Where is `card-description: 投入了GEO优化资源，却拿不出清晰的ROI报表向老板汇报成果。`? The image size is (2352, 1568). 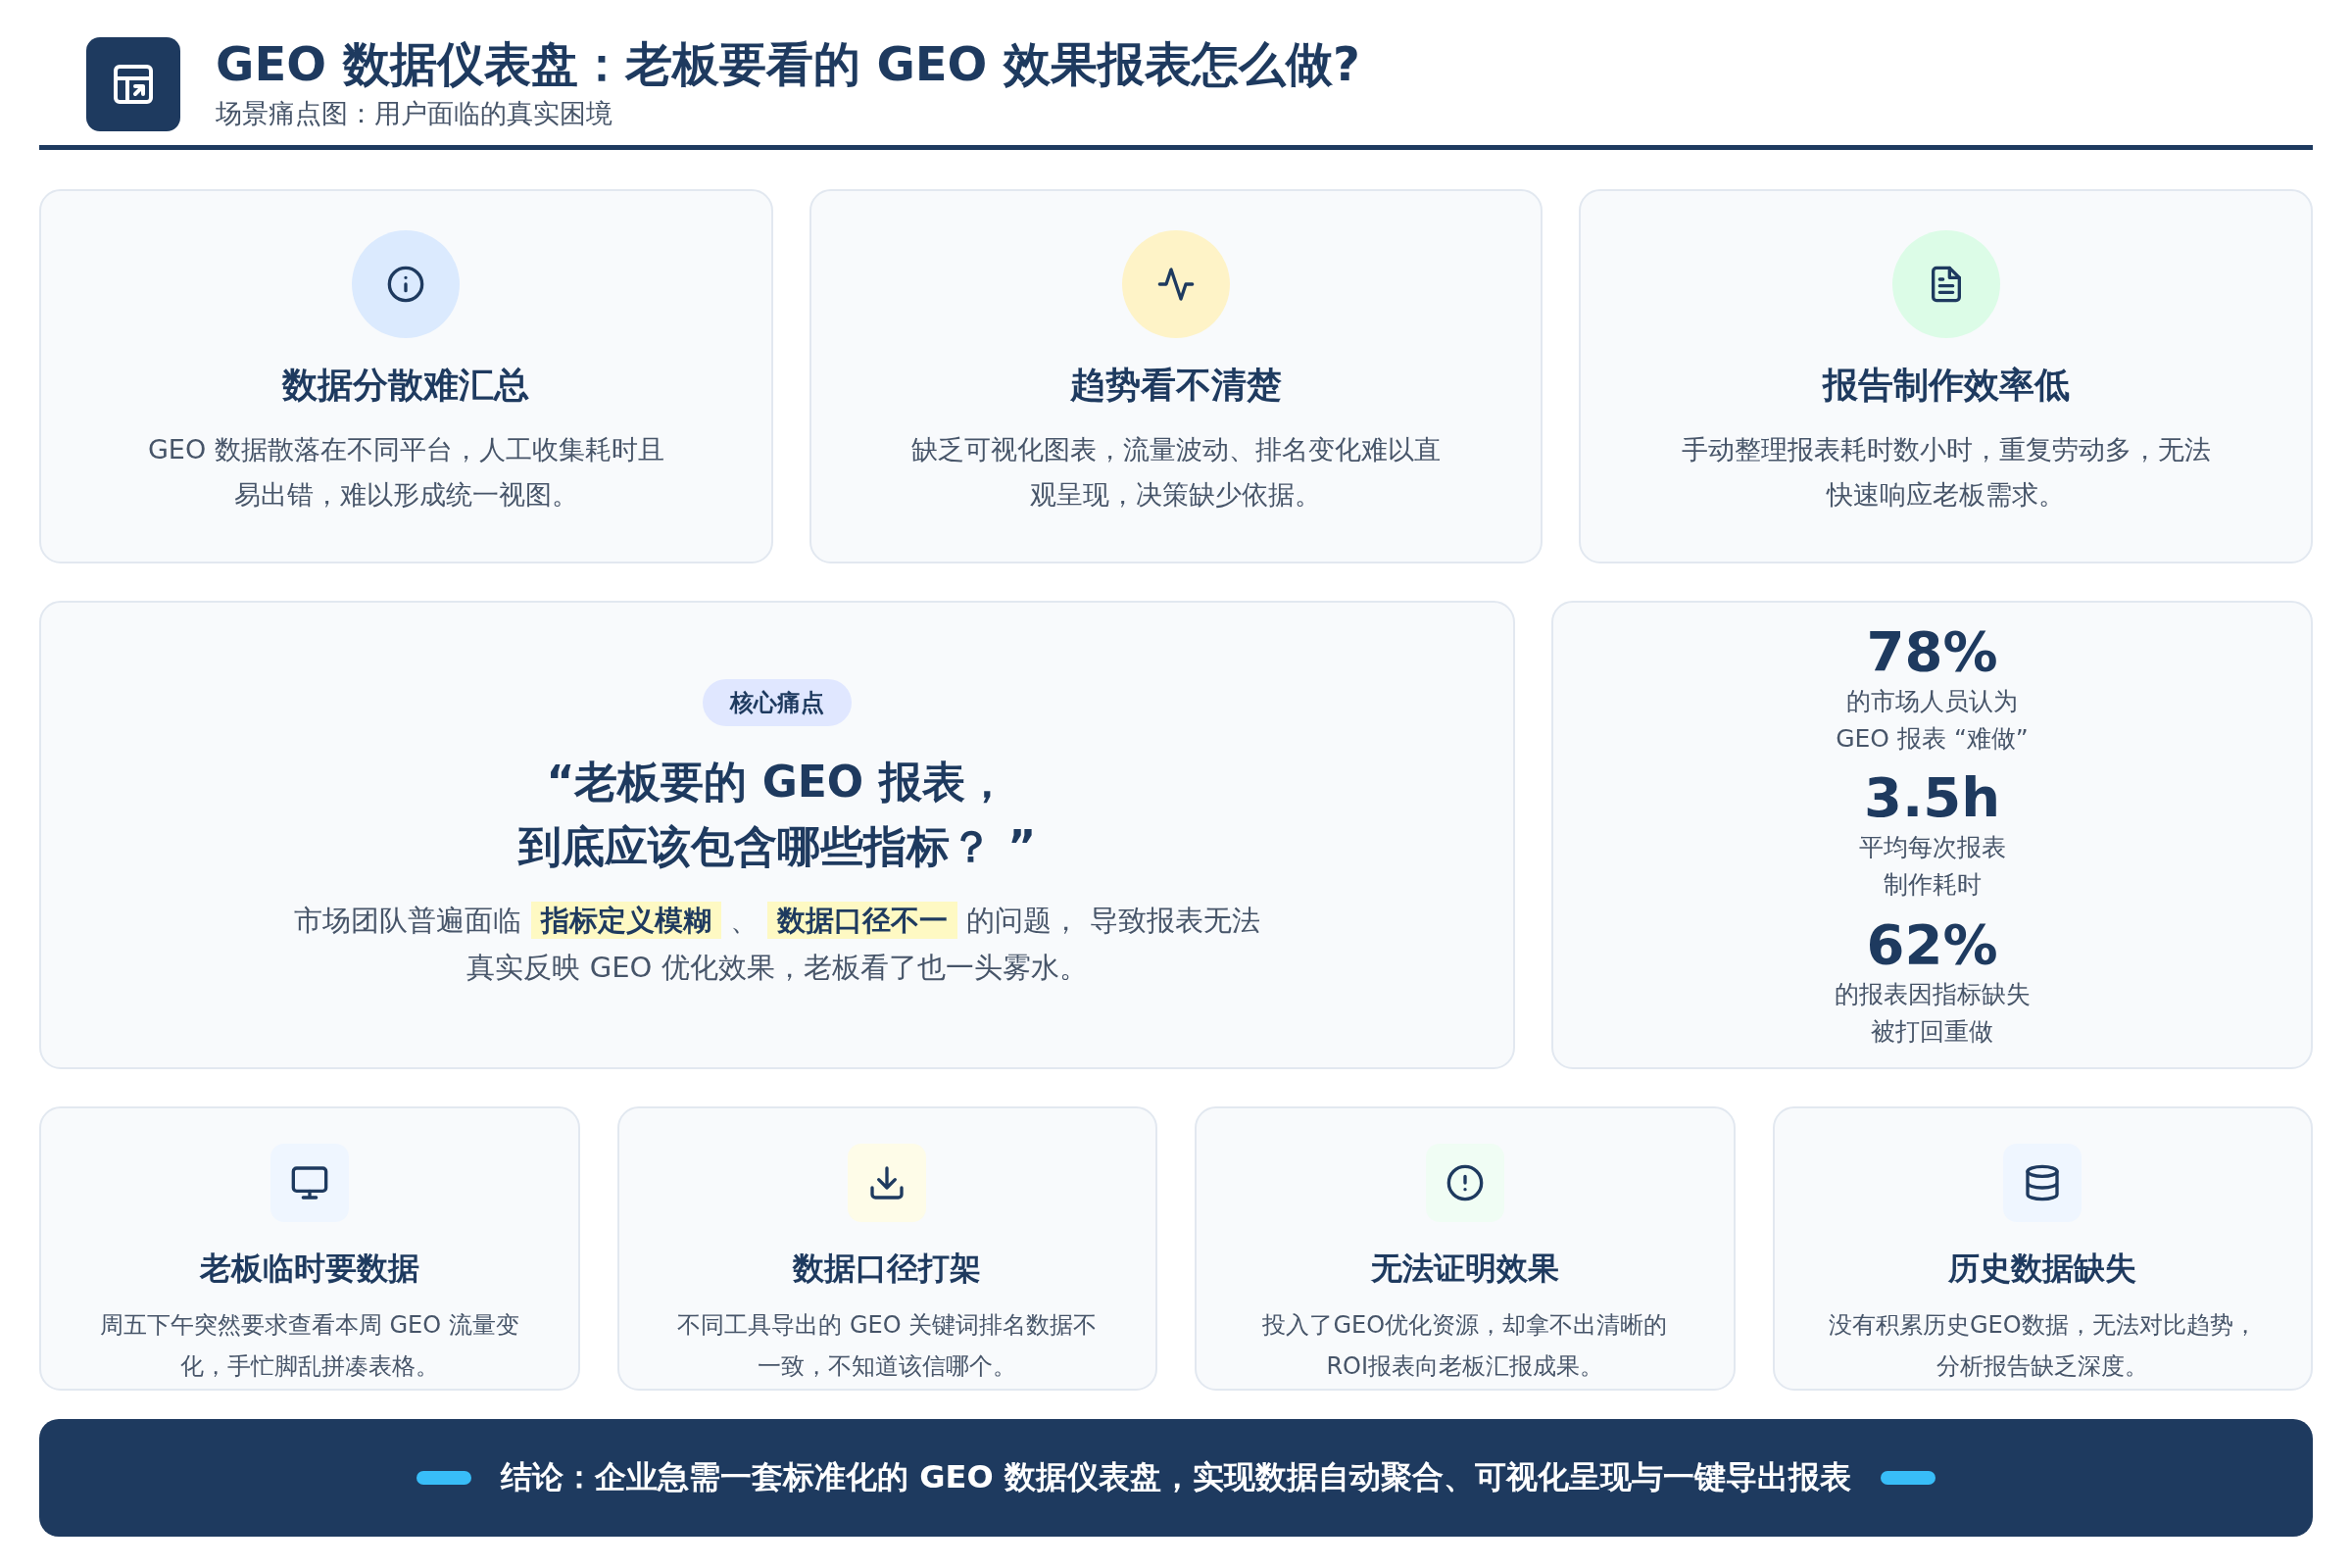 card-description: 投入了GEO优化资源，却拿不出清晰的ROI报表向老板汇报成果。 is located at coordinates (1465, 1346).